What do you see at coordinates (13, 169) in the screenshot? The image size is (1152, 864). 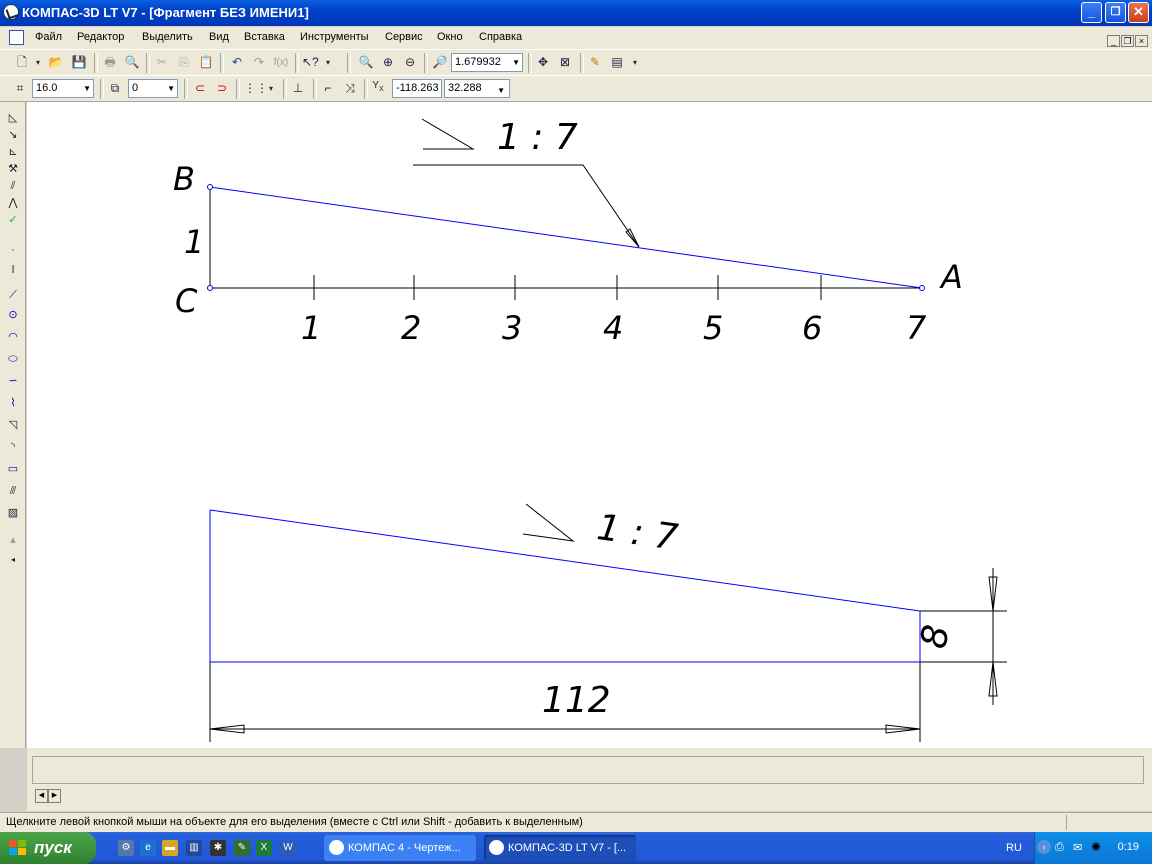 I see `editing-group-icon: ⚒` at bounding box center [13, 169].